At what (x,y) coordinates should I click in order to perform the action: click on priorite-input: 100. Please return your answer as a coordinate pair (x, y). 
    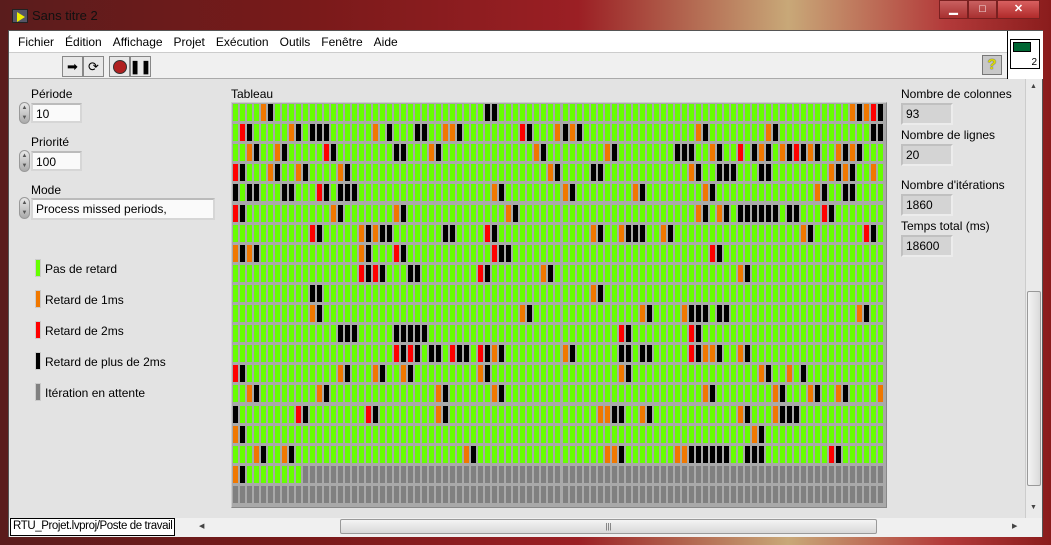
    Looking at the image, I should click on (56, 161).